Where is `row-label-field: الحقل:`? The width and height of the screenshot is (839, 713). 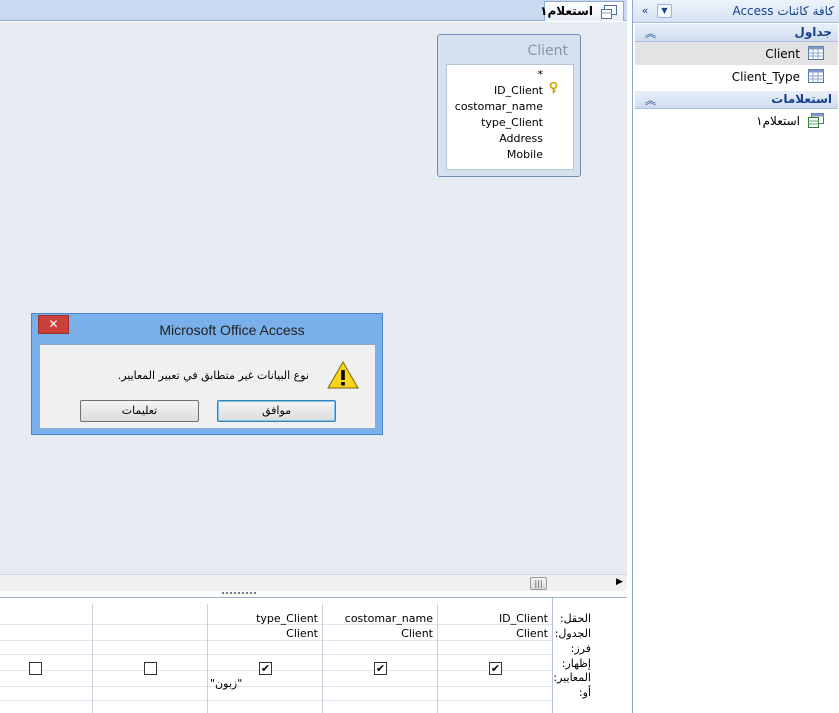
row-label-field: الحقل: is located at coordinates (575, 618).